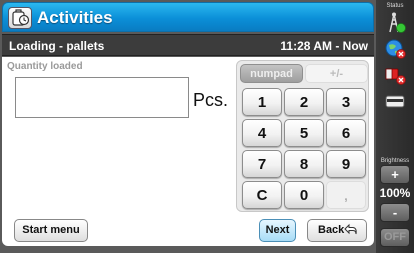 This screenshot has width=414, height=253. What do you see at coordinates (262, 164) in the screenshot?
I see `key-7: 7` at bounding box center [262, 164].